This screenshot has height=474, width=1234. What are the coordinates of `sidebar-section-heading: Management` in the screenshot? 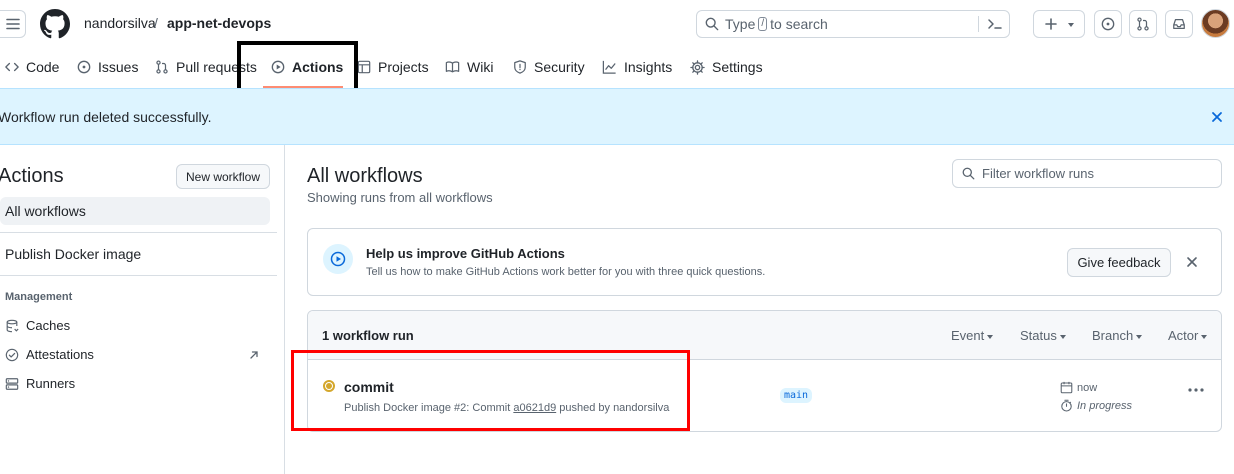 It's located at (39, 297).